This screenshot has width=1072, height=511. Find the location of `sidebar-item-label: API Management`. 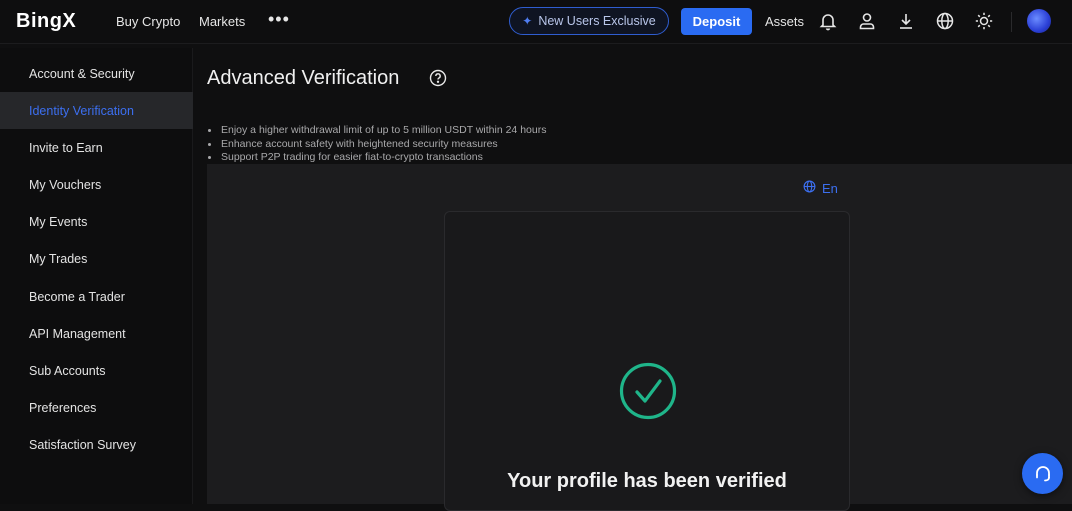

sidebar-item-label: API Management is located at coordinates (77, 333).